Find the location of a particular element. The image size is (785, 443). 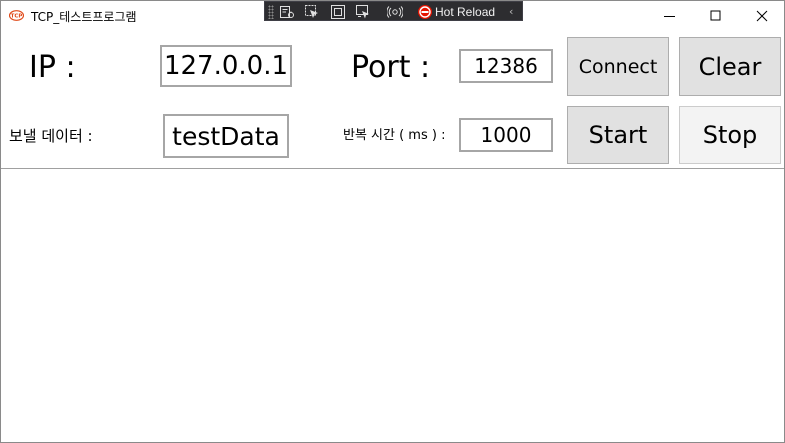

port-label: Port : is located at coordinates (391, 67).